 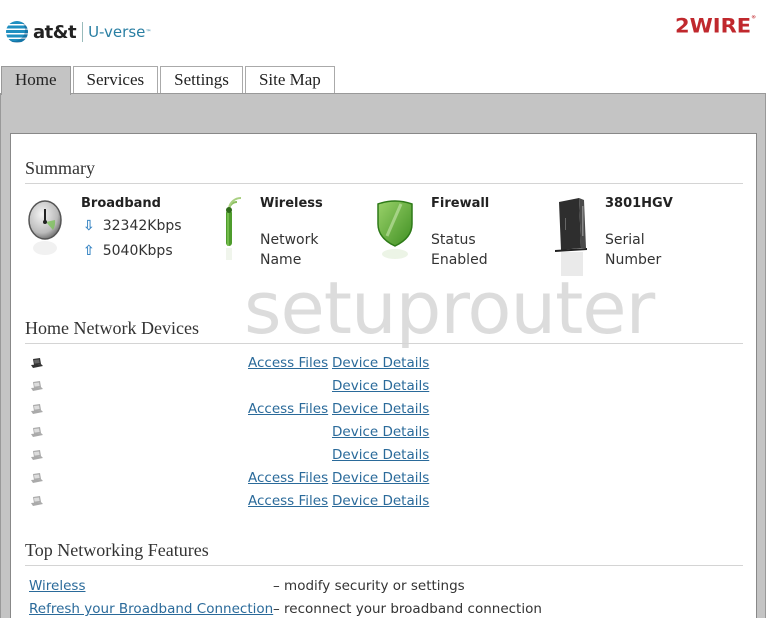 I want to click on feature-description: – reconnect your broadband connection, so click(x=407, y=609).